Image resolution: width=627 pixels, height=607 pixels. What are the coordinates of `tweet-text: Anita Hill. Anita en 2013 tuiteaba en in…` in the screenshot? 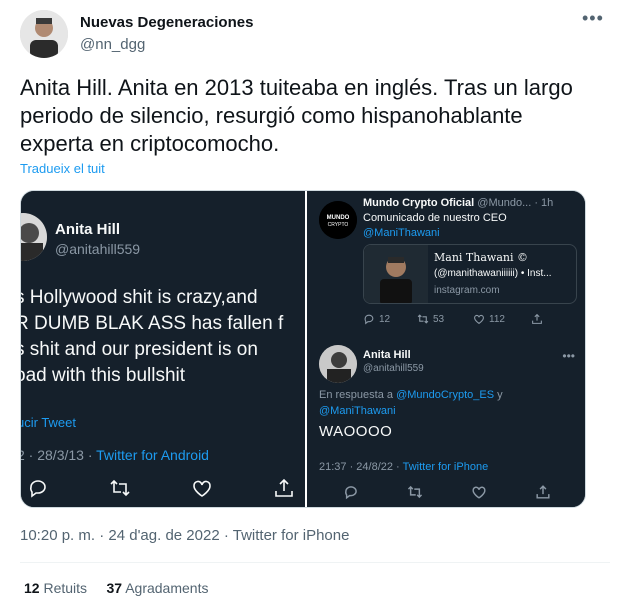 It's located at (296, 115).